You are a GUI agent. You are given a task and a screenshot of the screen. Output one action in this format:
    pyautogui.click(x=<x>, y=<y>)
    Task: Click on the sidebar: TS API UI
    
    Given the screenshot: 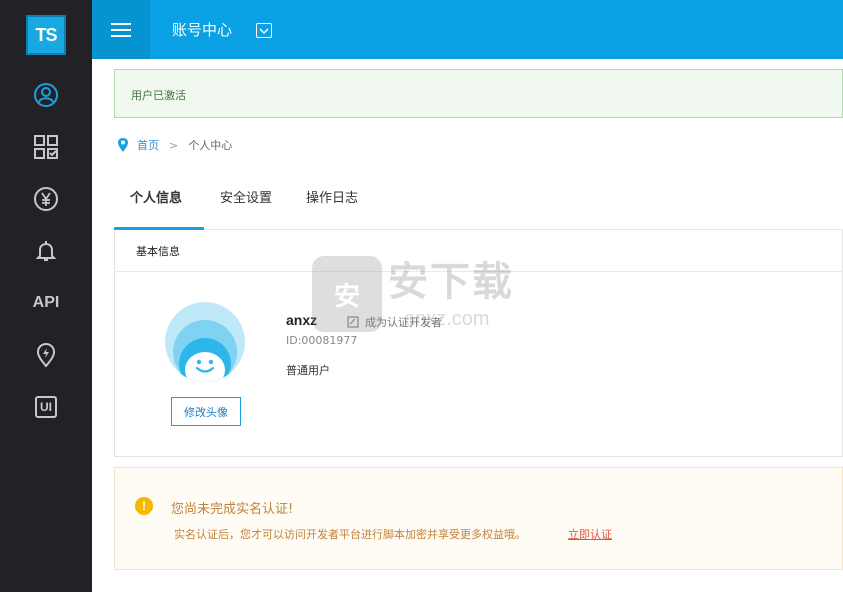 What is the action you would take?
    pyautogui.click(x=46, y=296)
    